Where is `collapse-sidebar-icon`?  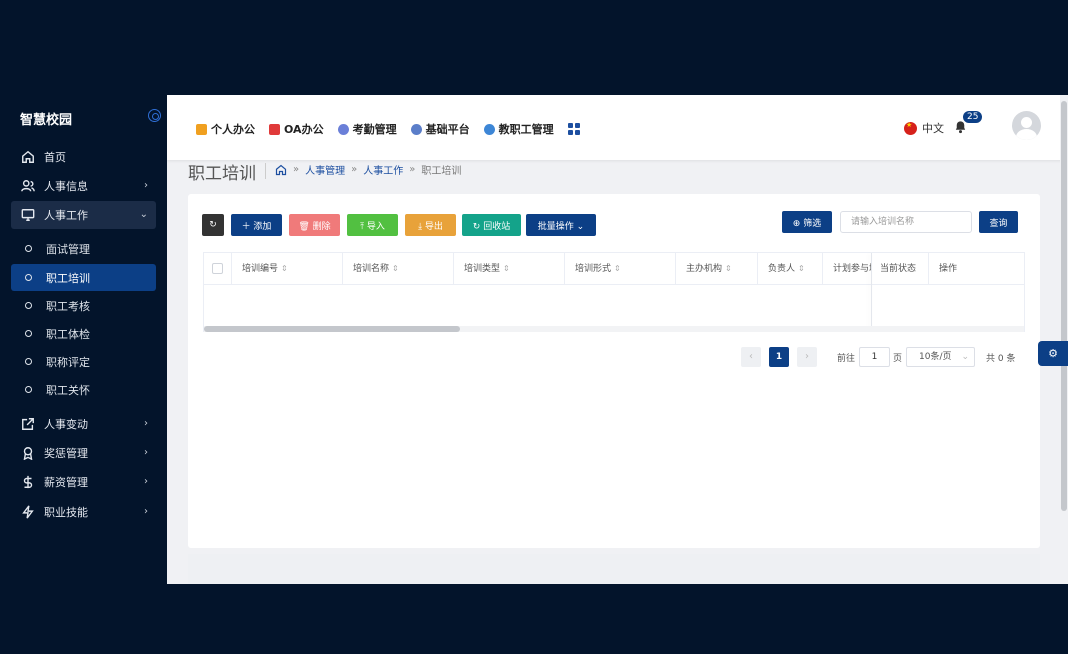
collapse-sidebar-icon is located at coordinates (154, 115).